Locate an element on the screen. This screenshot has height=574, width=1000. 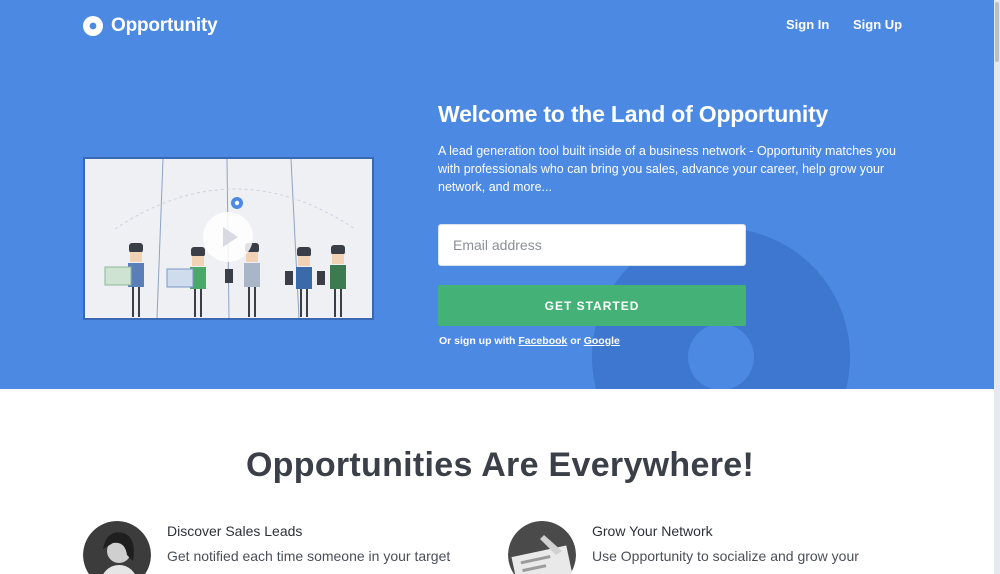
alt-signup-prefix: Or sign up with is located at coordinates (477, 341).